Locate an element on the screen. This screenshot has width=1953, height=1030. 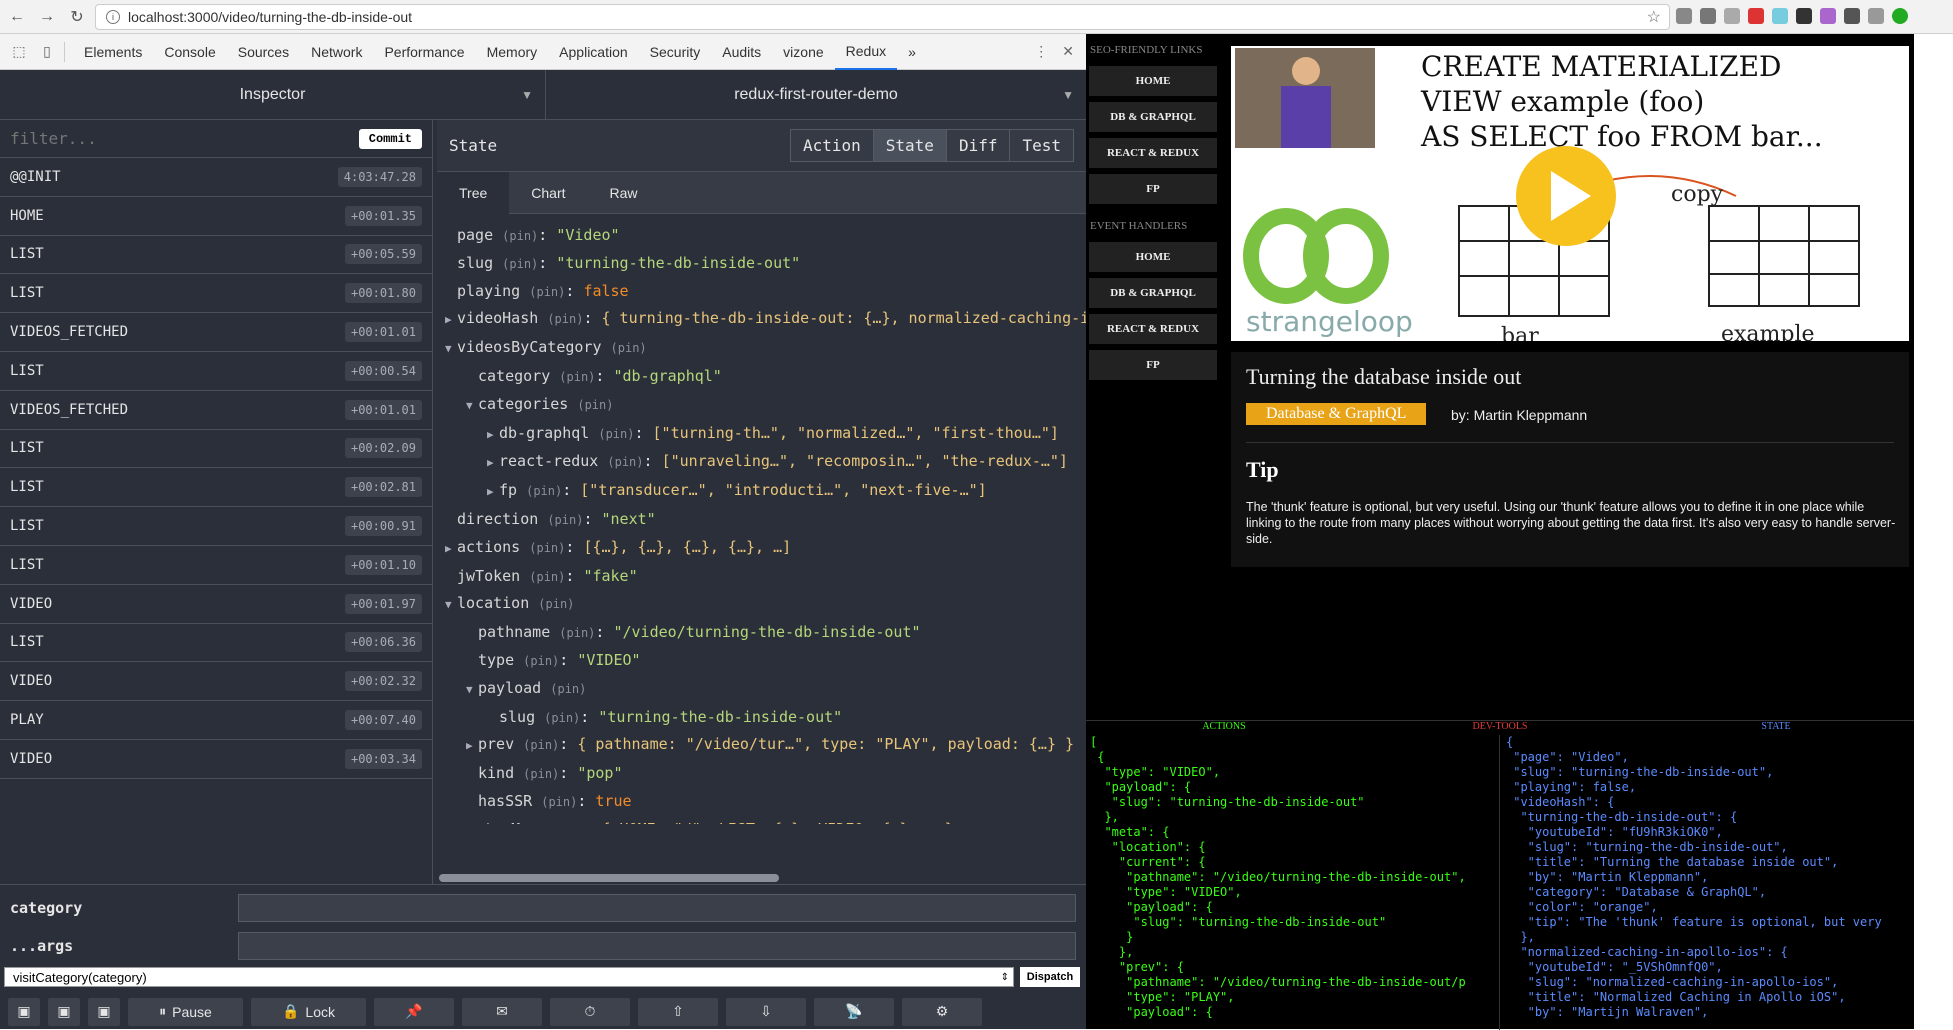
tree-node: ▼ payload (pin) is located at coordinates (761, 689).